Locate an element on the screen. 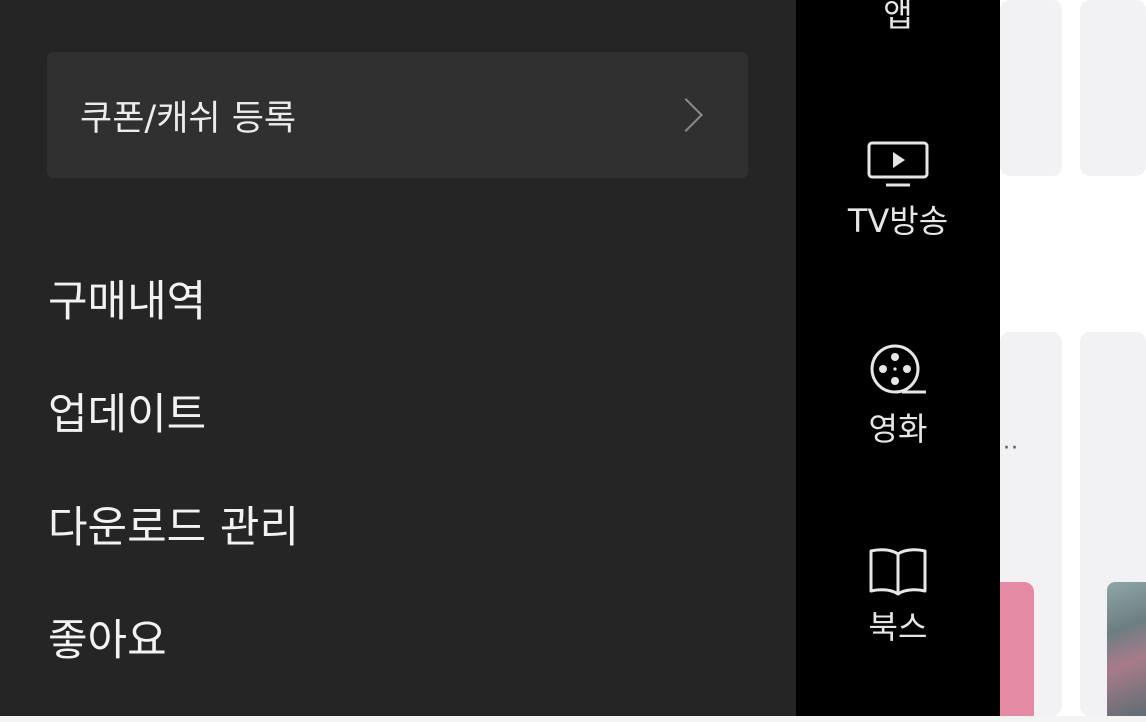 The image size is (1146, 722). drawer-menu: 구매내역 업데이트 다운로드 관리 좋아요 is located at coordinates (173, 496).